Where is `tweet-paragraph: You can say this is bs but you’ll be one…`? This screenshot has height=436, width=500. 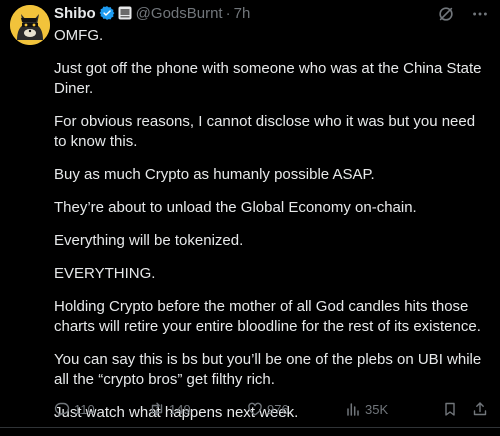
tweet-paragraph: You can say this is bs but you’ll be one… is located at coordinates (268, 369).